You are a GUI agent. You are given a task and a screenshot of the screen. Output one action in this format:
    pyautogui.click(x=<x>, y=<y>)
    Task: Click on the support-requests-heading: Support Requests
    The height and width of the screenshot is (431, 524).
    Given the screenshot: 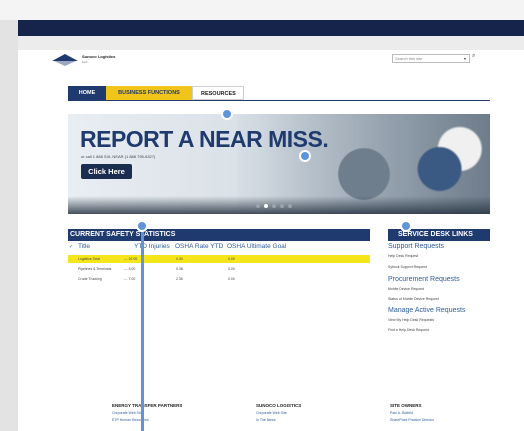 What is the action you would take?
    pyautogui.click(x=416, y=246)
    